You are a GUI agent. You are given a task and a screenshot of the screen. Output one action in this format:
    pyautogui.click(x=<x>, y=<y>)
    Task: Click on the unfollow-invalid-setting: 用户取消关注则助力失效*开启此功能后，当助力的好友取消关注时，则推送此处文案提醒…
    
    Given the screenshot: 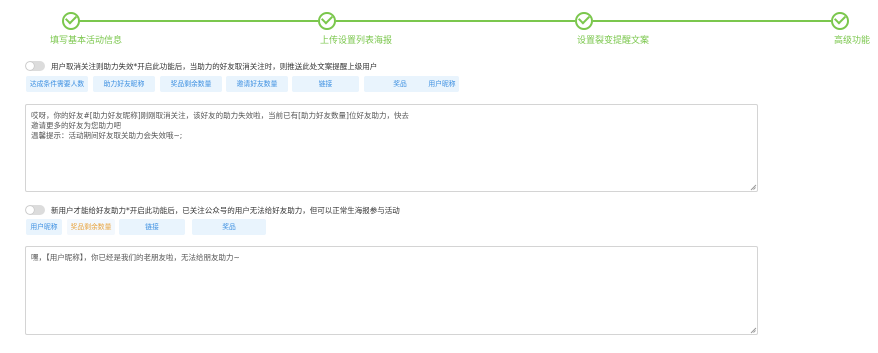 What is the action you would take?
    pyautogui.click(x=201, y=66)
    